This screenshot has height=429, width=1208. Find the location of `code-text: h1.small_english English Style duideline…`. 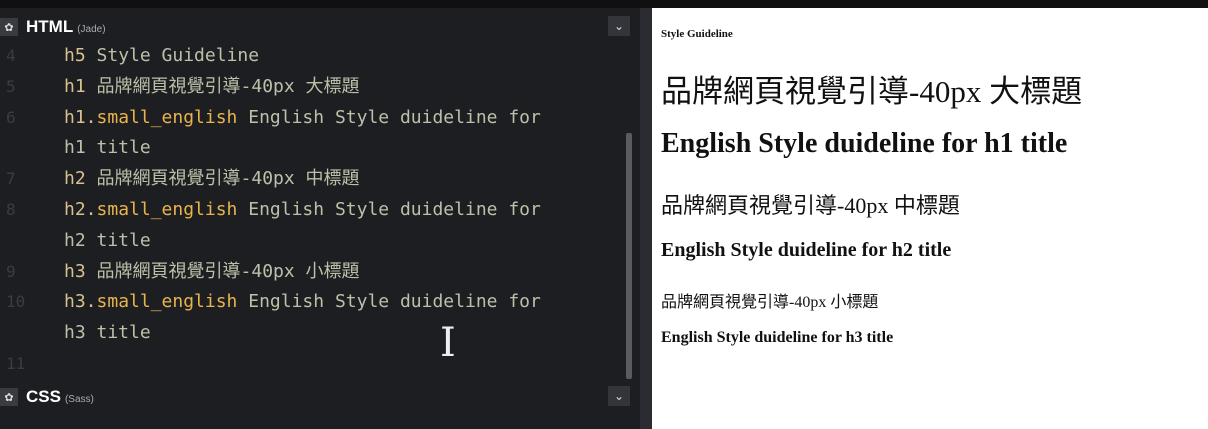

code-text: h1.small_english English Style duideline… is located at coordinates (302, 117).